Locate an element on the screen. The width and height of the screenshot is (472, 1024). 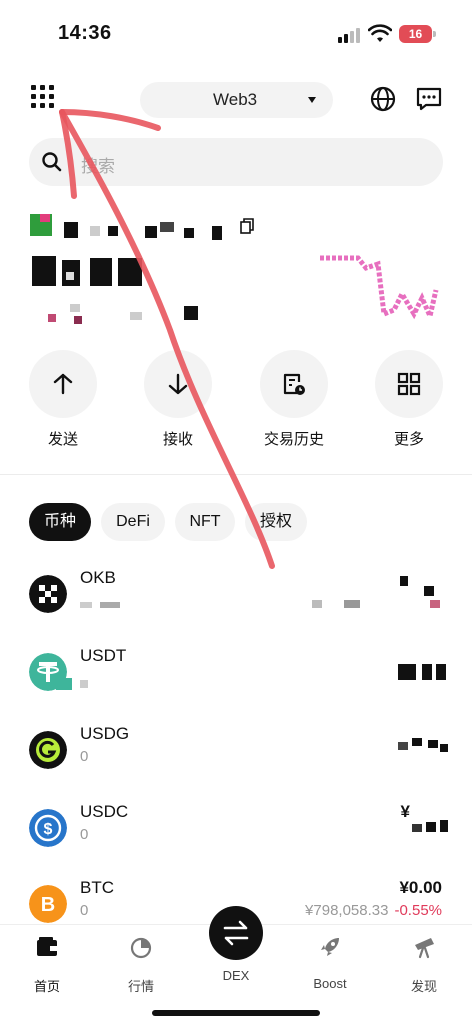
dex-swap-button is located at coordinates (236, 933).